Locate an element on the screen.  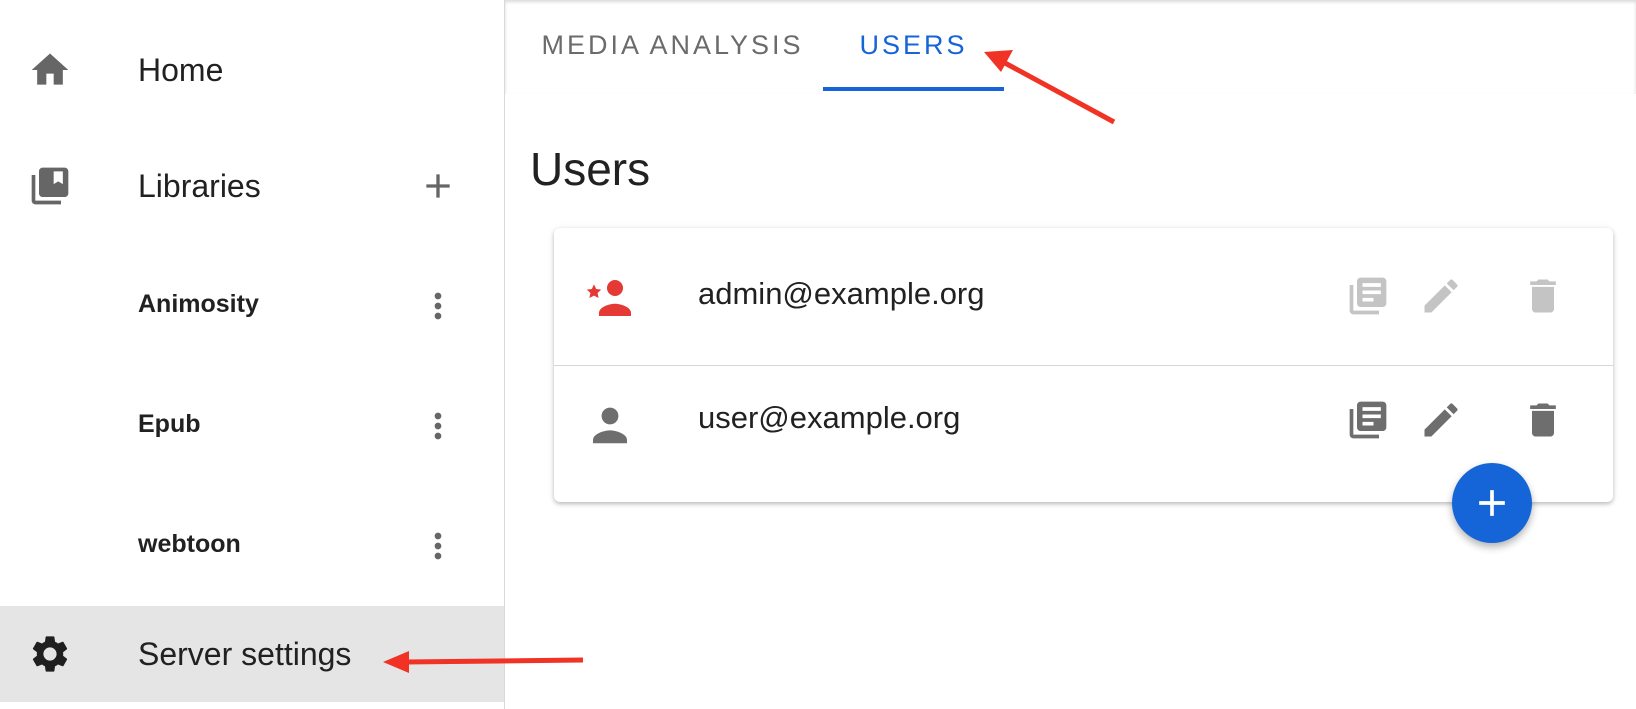
library-label: webtoon is located at coordinates (189, 544).